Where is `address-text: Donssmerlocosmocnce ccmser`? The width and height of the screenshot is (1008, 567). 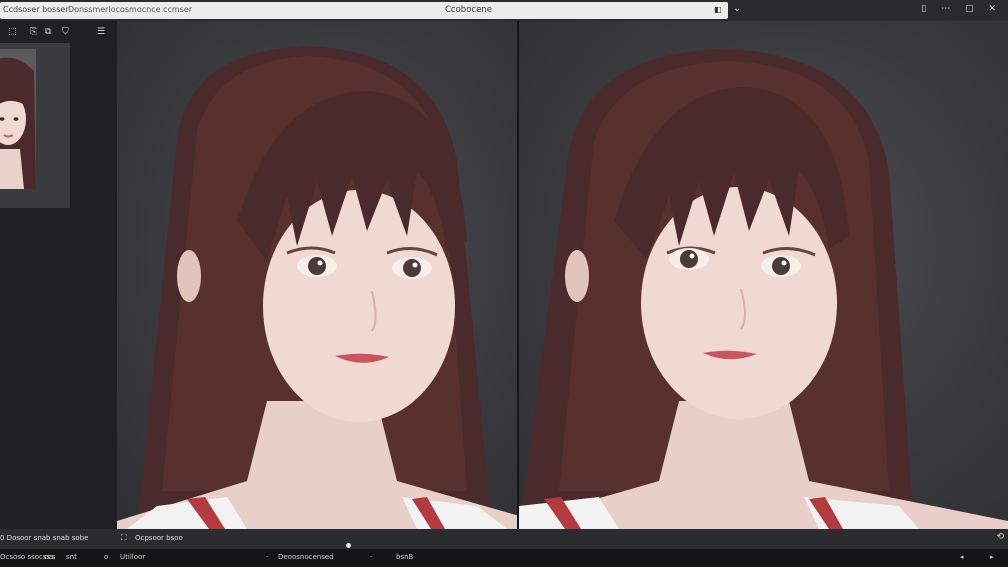 address-text: Donssmerlocosmocnce ccmser is located at coordinates (130, 9).